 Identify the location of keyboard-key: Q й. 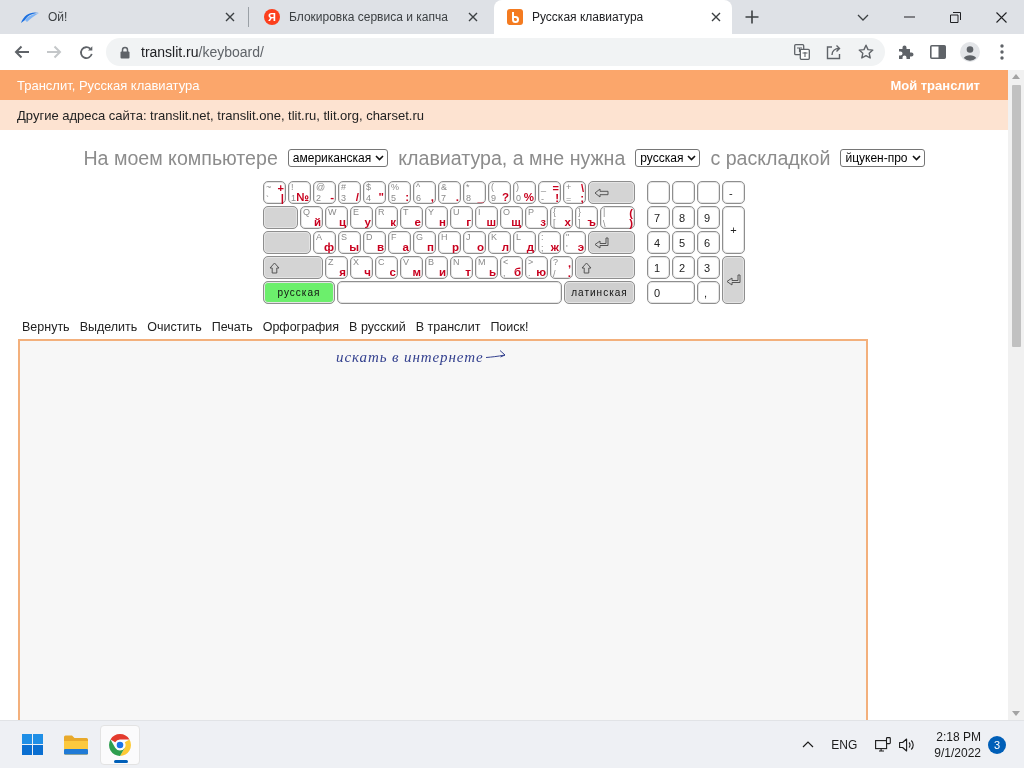
(311, 217).